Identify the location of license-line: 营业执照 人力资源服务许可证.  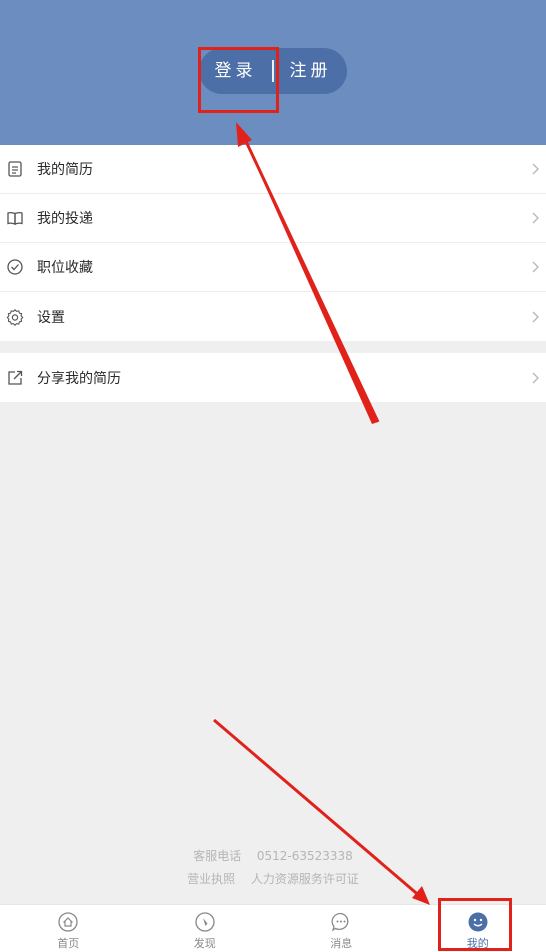
(273, 878).